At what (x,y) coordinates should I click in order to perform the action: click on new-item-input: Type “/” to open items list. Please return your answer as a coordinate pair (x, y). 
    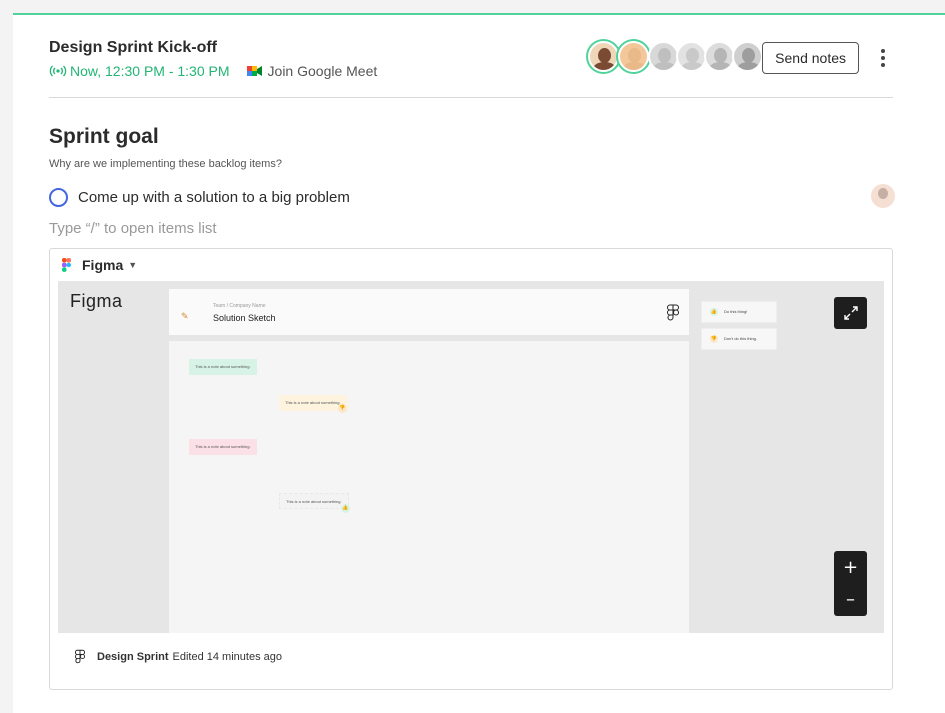
    Looking at the image, I should click on (133, 228).